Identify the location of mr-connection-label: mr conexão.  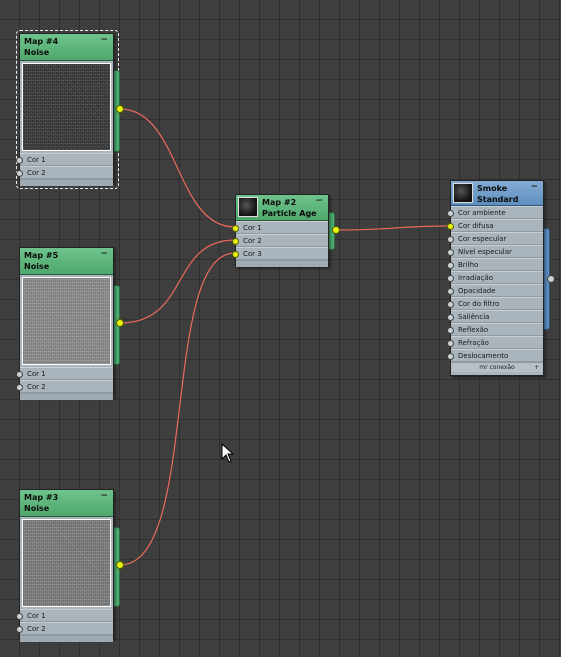
(497, 367).